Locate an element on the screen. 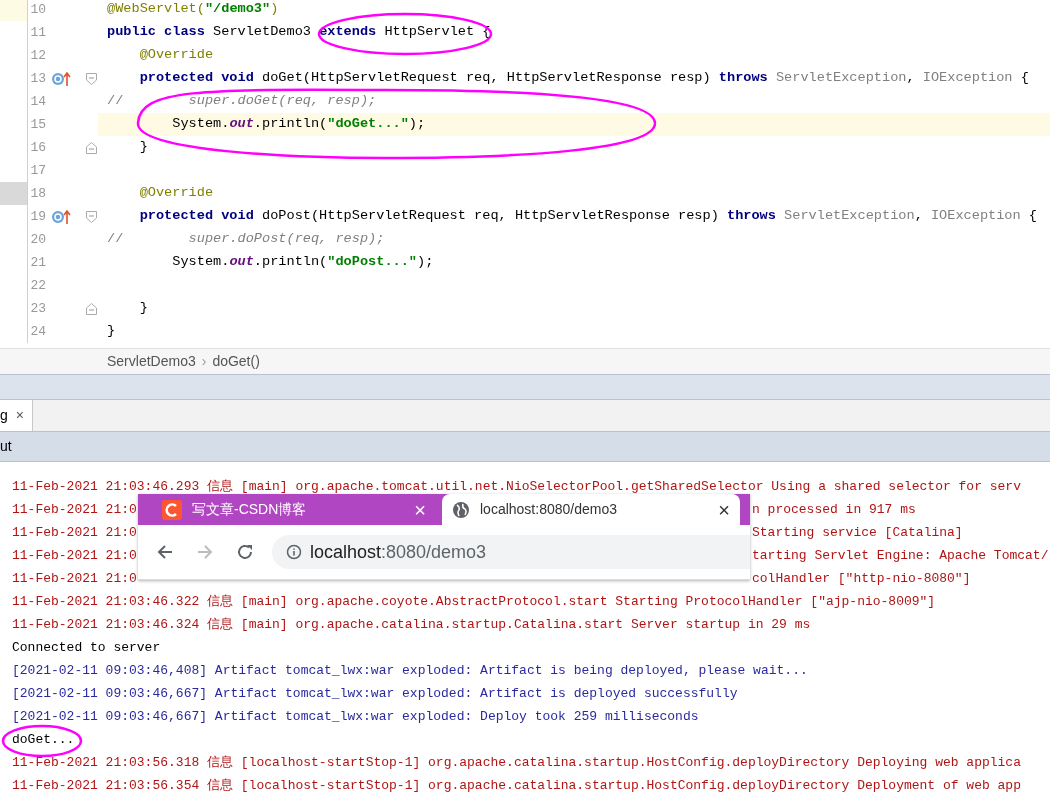  code-line: // super.doGet(req, resp); is located at coordinates (242, 101).